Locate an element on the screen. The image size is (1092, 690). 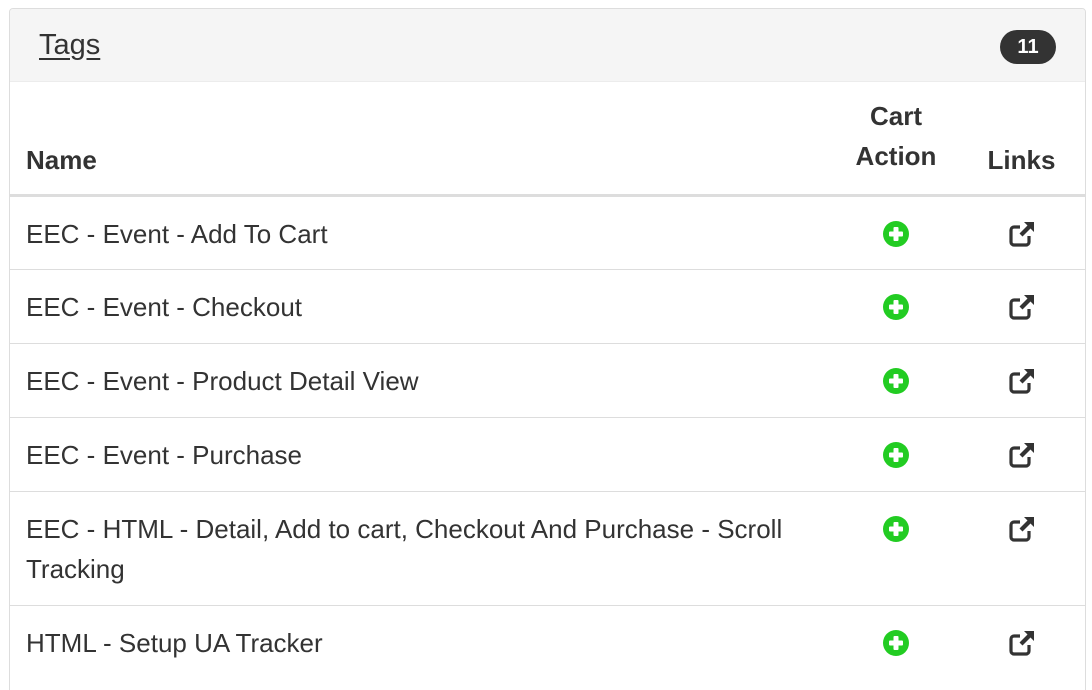
column-header-cart-action: Cart Action is located at coordinates (896, 139).